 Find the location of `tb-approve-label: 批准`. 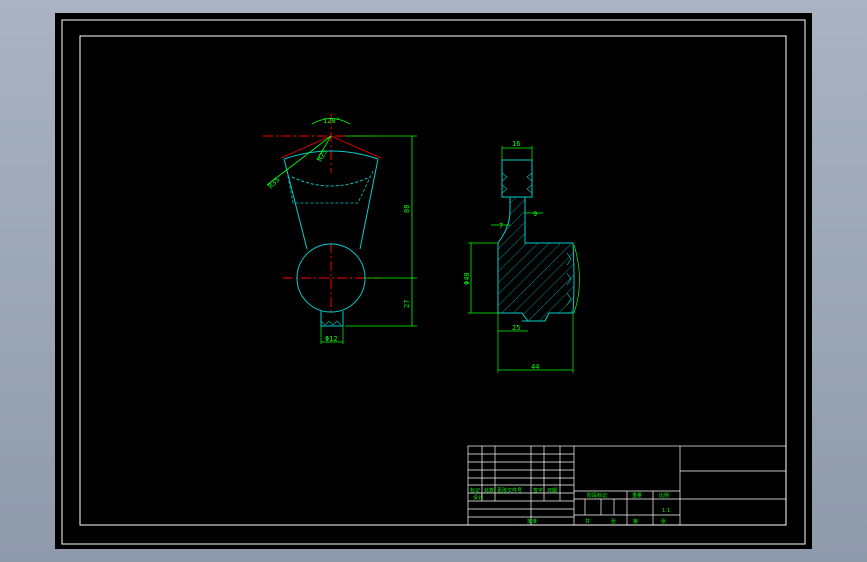

tb-approve-label: 批准 is located at coordinates (532, 521).